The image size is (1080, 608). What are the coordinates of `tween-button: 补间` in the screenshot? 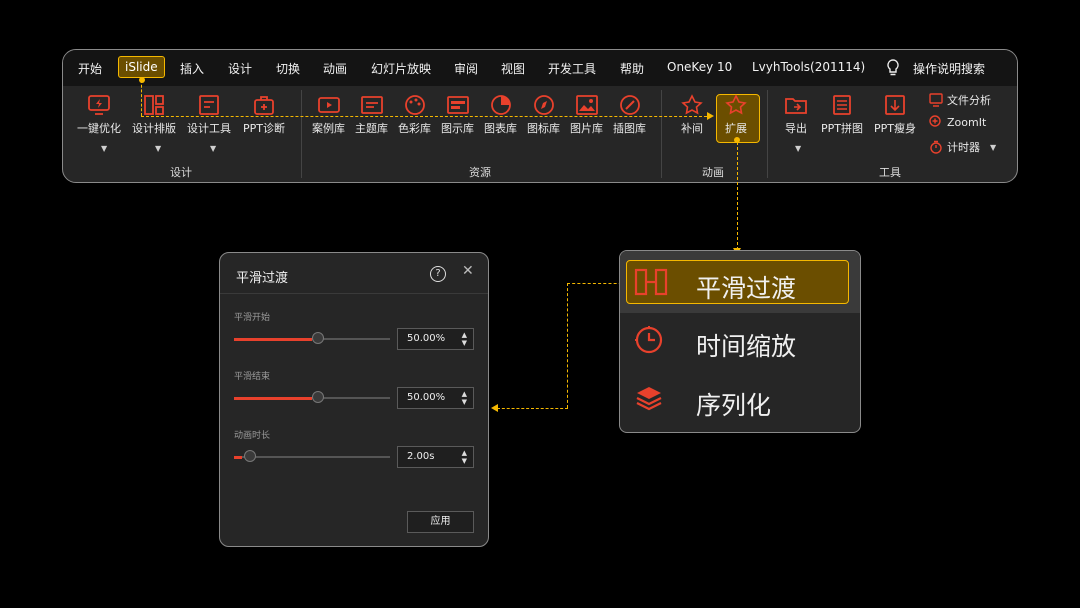 It's located at (692, 115).